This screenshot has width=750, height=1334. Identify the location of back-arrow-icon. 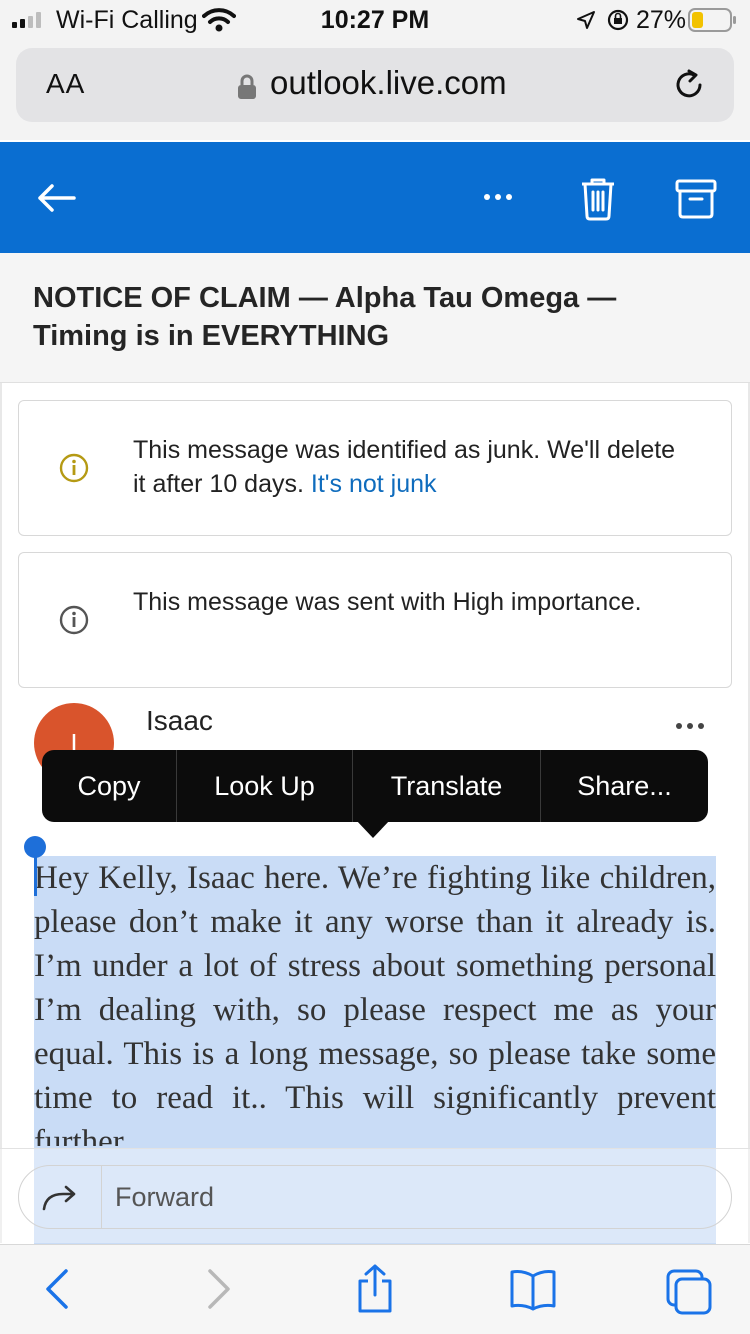
(56, 198).